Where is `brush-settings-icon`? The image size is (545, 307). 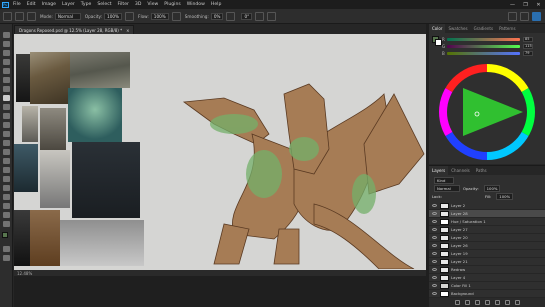 brush-settings-icon is located at coordinates (31, 16).